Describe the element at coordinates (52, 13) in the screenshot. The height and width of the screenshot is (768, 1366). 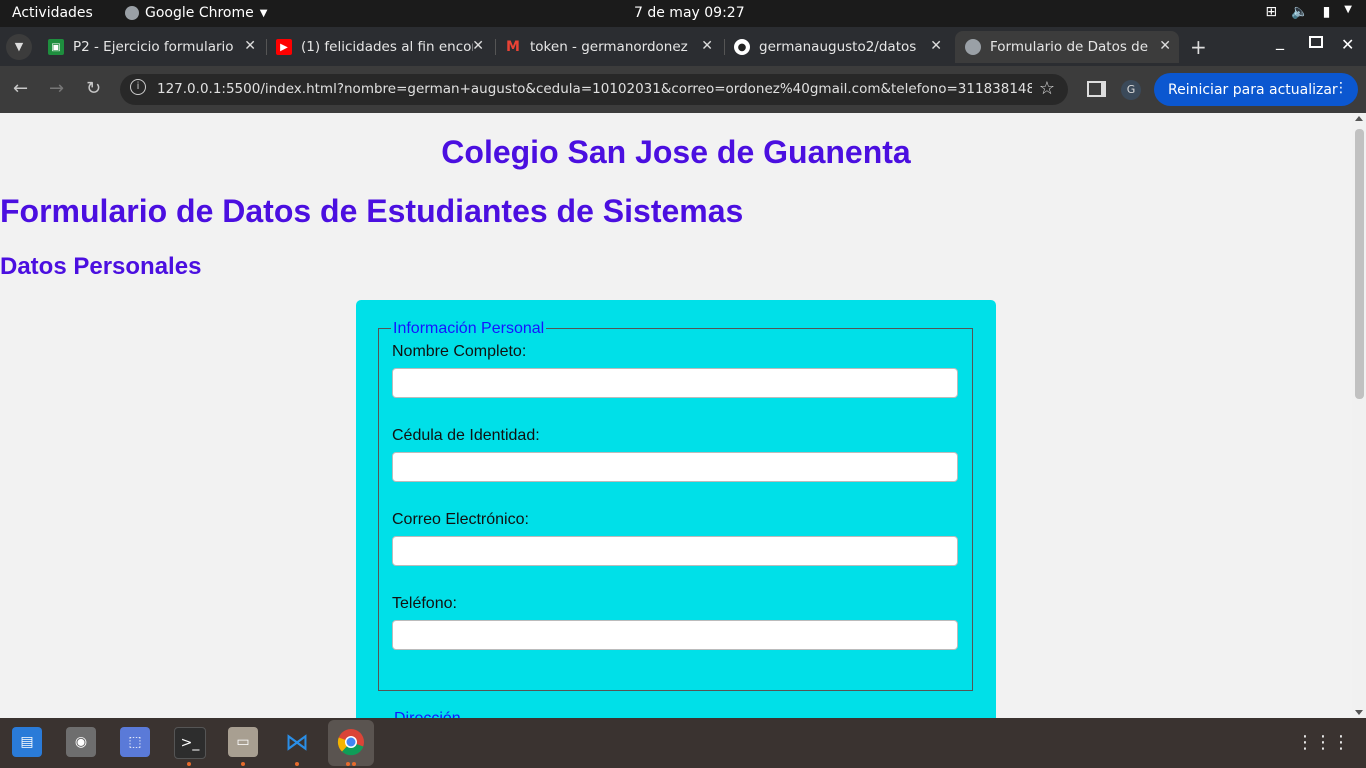
I see `activities-button: Actividades` at that location.